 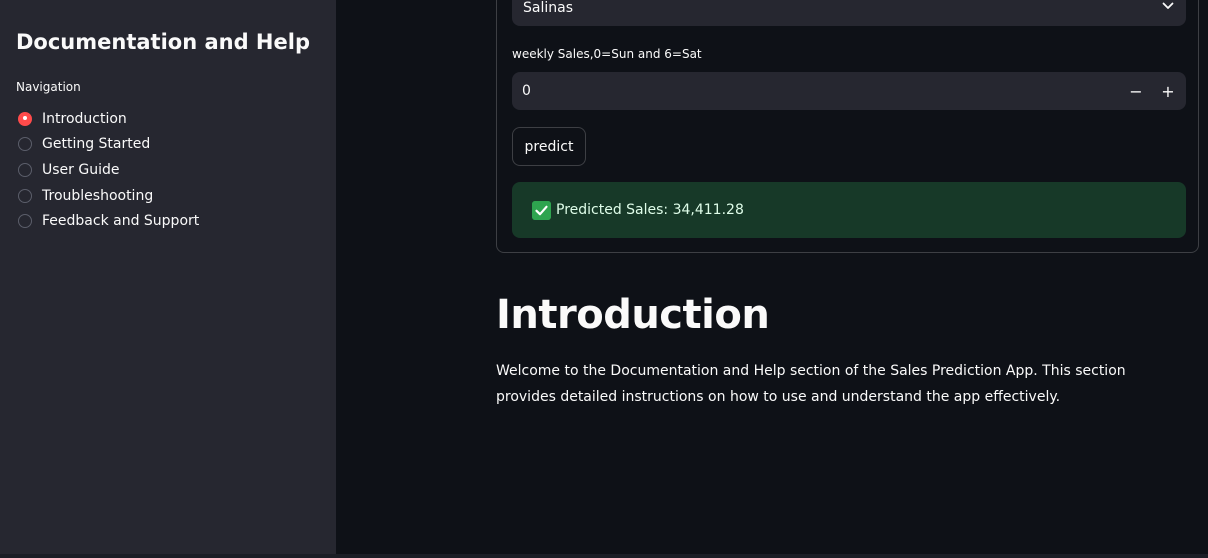 What do you see at coordinates (1168, 6) in the screenshot?
I see `chevron-down-icon` at bounding box center [1168, 6].